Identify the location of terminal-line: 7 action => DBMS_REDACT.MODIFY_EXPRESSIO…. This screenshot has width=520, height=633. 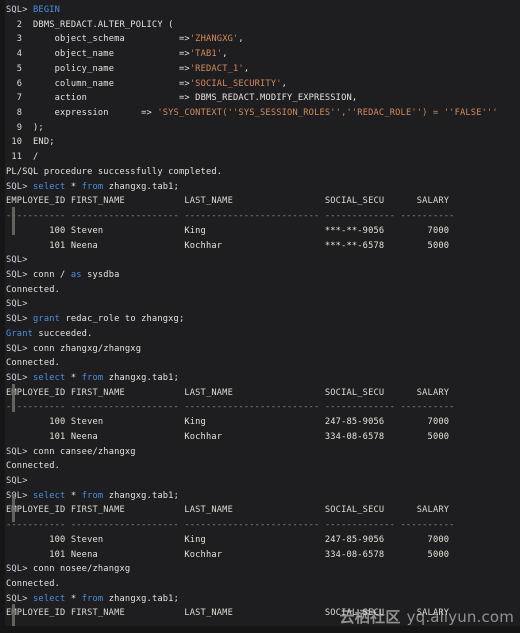
(260, 98).